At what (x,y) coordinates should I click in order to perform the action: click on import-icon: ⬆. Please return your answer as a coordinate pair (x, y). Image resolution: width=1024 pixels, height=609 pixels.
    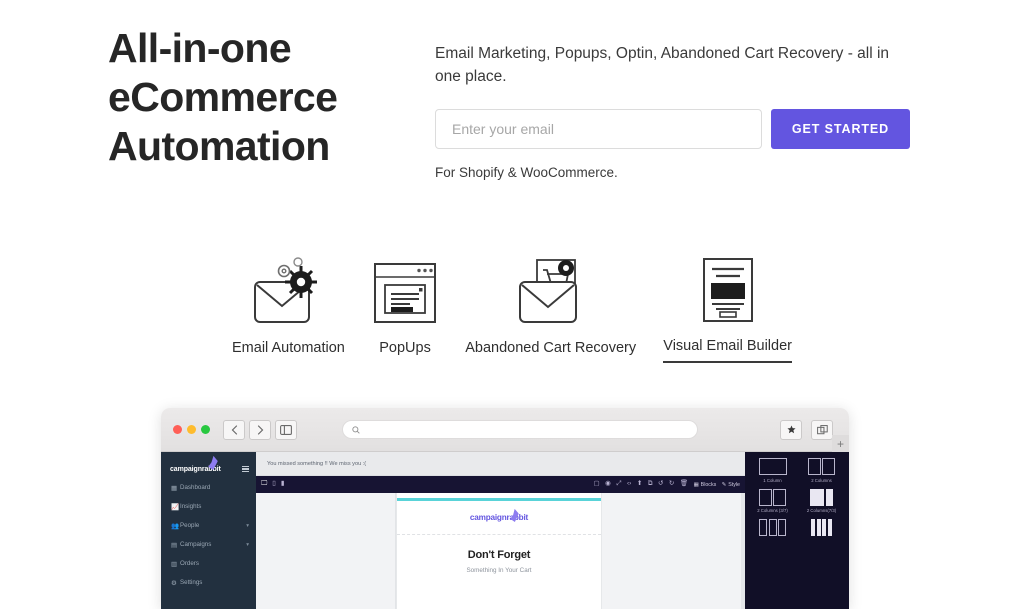
    Looking at the image, I should click on (639, 484).